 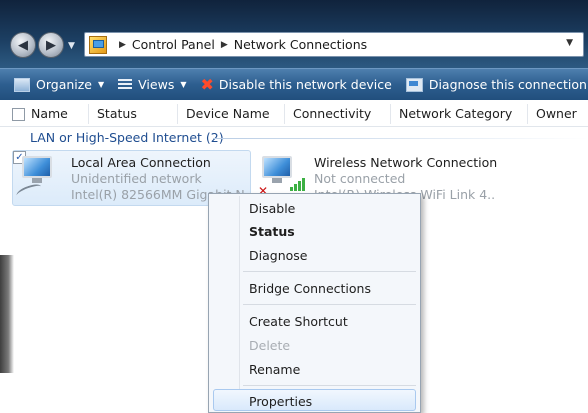 I want to click on column-owner: Owner, so click(x=556, y=113).